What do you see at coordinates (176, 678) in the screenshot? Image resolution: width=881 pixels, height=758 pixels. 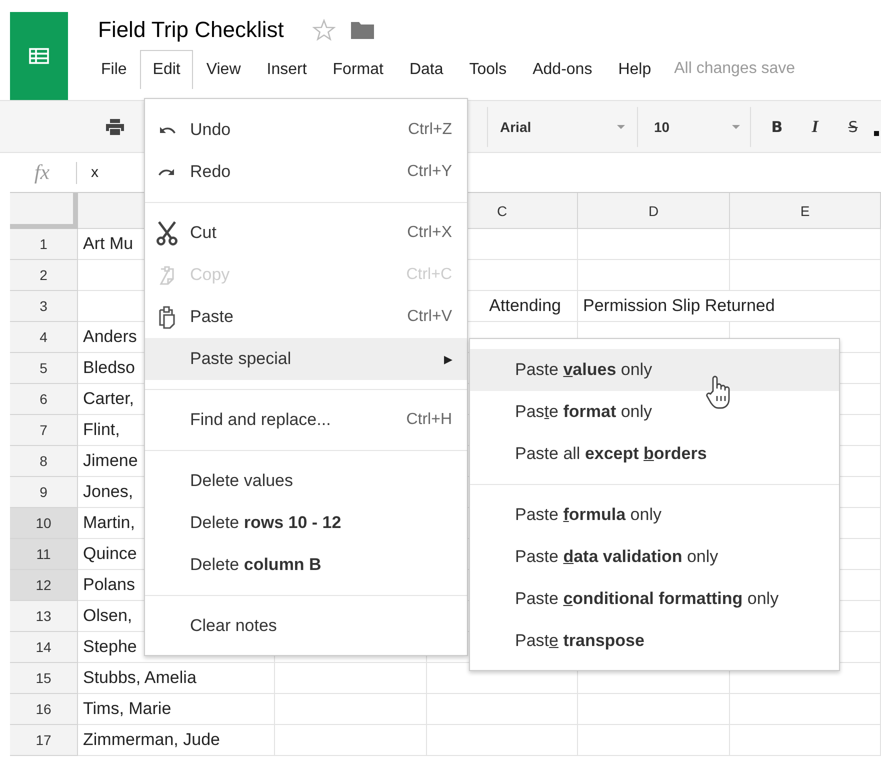 I see `table-cell: Stubbs, Amelia` at bounding box center [176, 678].